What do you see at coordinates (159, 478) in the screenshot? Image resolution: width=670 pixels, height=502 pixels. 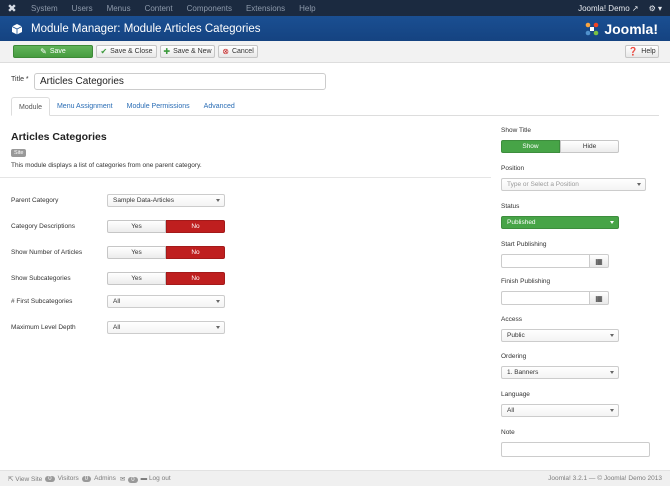 I see `logout-label: Log out` at bounding box center [159, 478].